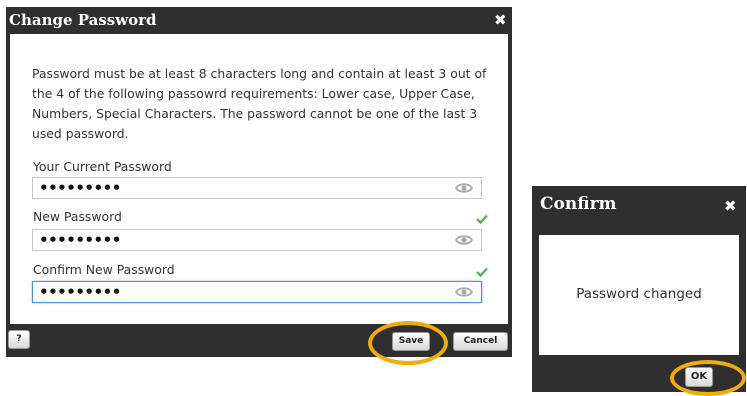 This screenshot has height=396, width=747. What do you see at coordinates (578, 204) in the screenshot?
I see `confirm-dialog-title: Confirm` at bounding box center [578, 204].